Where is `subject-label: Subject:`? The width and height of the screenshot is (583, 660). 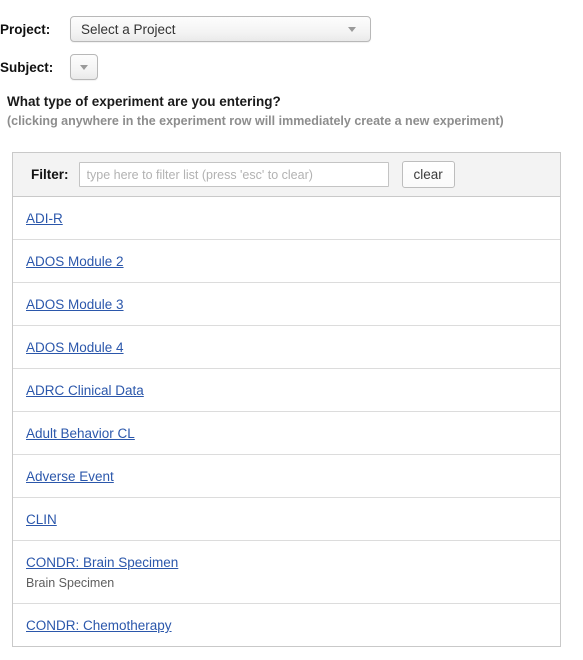 subject-label: Subject: is located at coordinates (27, 67).